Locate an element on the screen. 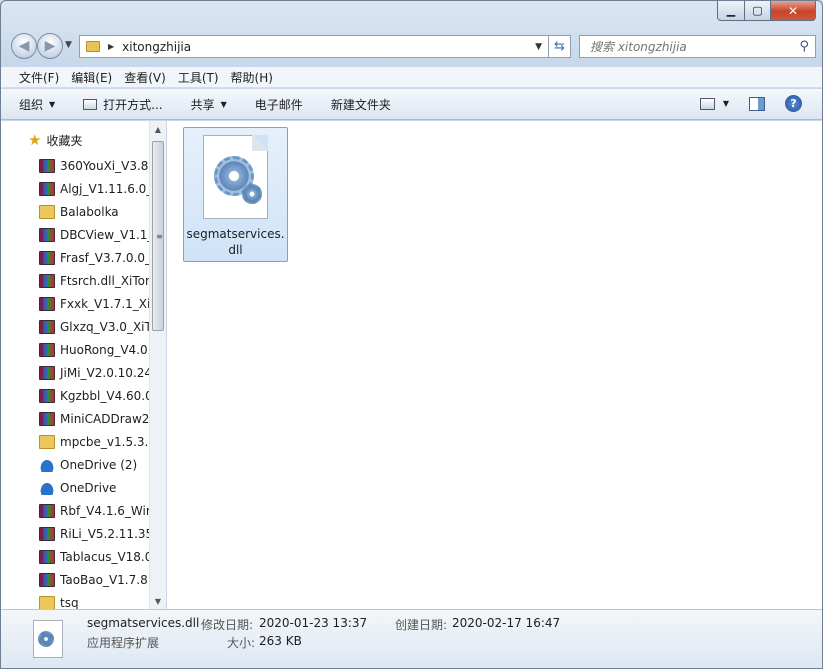 This screenshot has height=669, width=823. file-name: segmatservices. dll is located at coordinates (235, 242).